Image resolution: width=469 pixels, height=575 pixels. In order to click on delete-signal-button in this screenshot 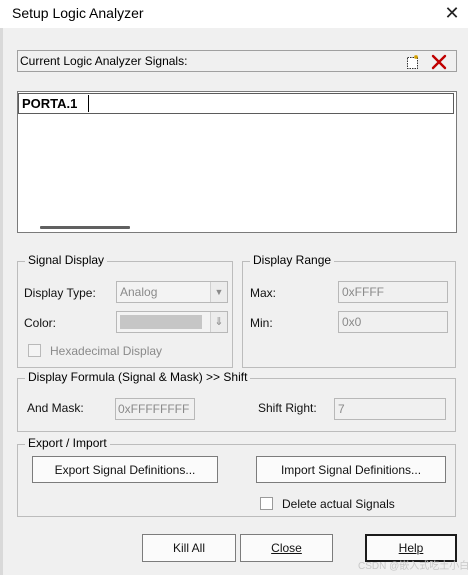, I will do `click(439, 61)`.